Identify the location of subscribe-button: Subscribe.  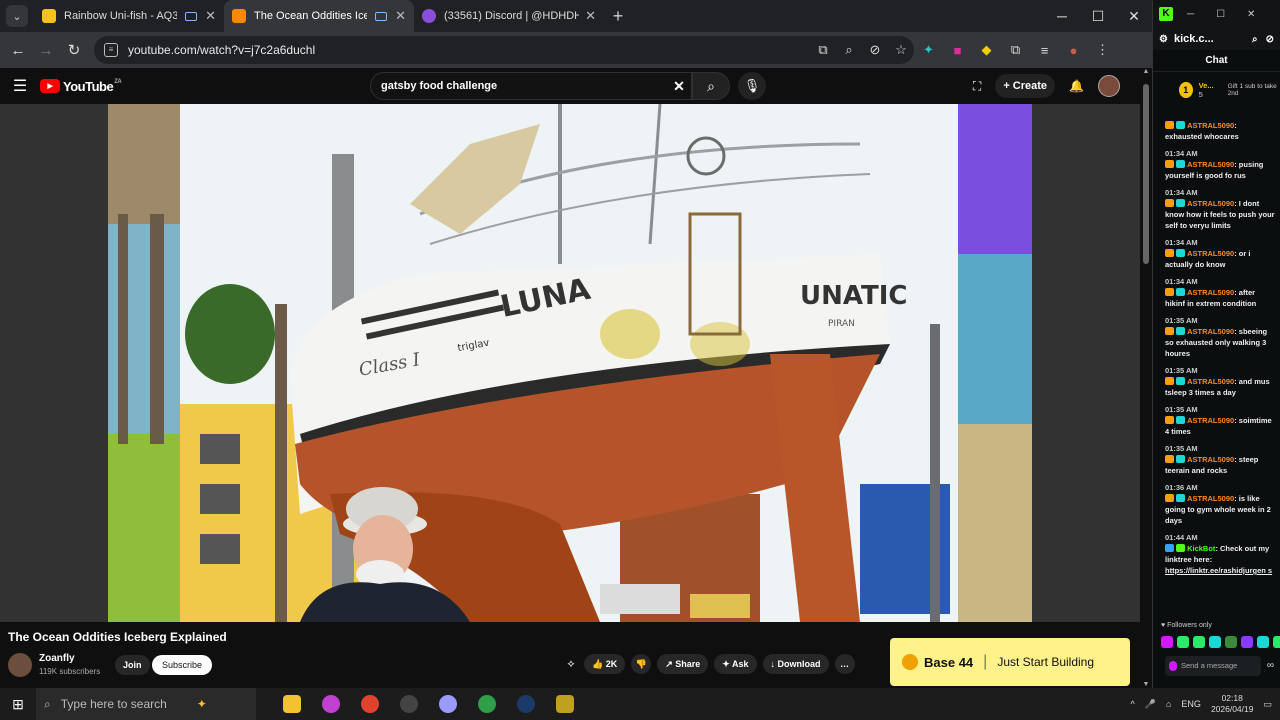
(182, 665).